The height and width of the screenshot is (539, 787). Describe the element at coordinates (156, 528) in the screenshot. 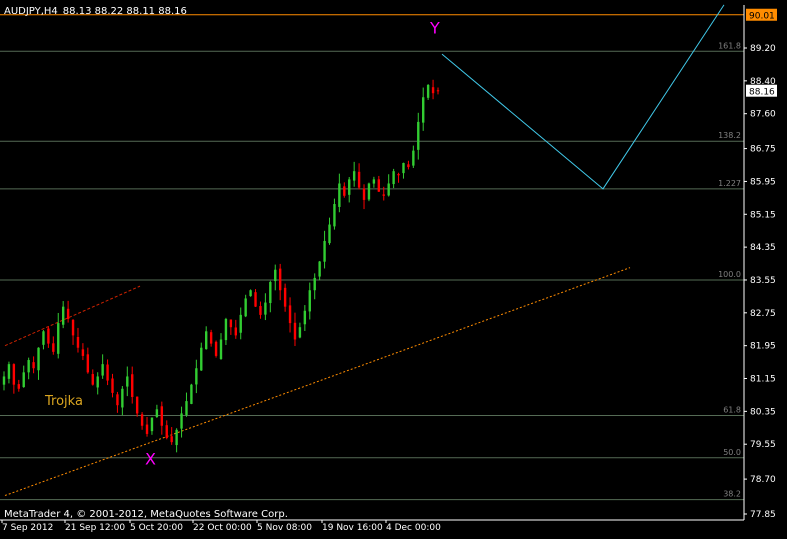

I see `time-tick-label: 5 Oct 20:00` at that location.